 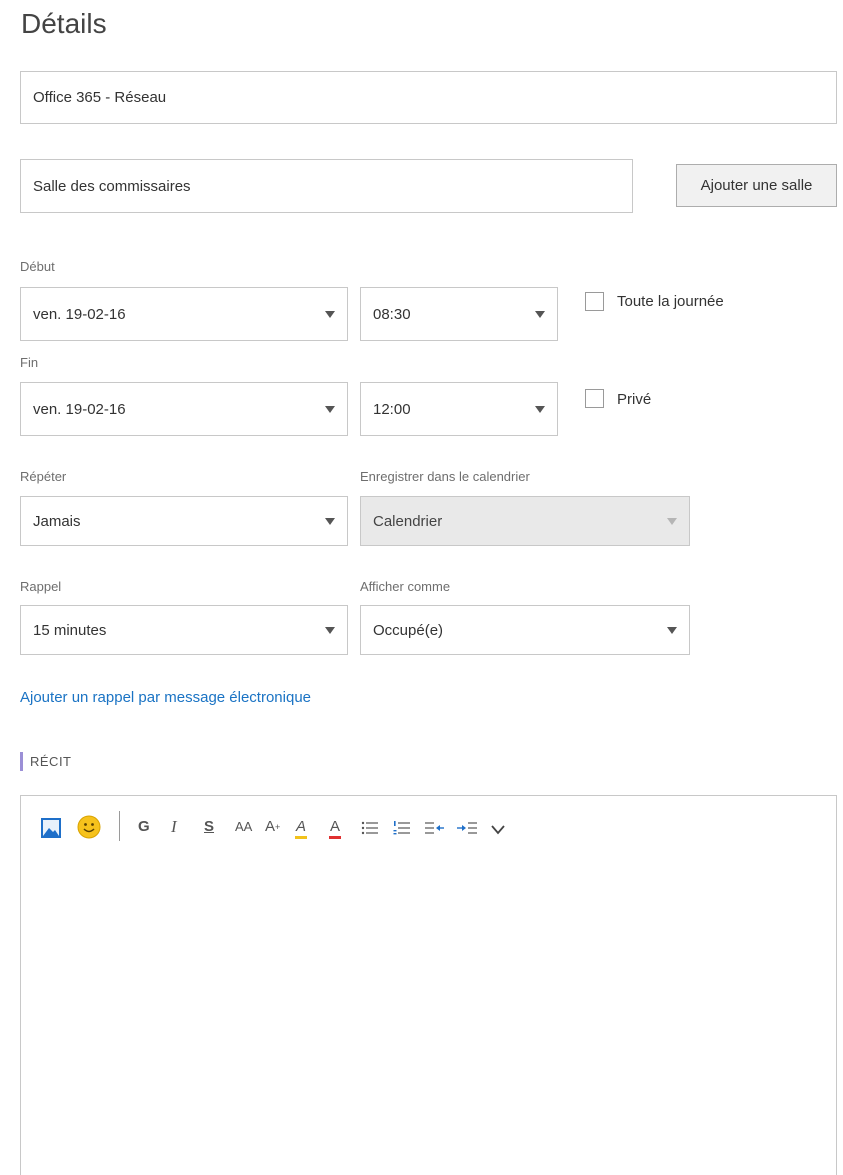 What do you see at coordinates (41, 586) in the screenshot?
I see `reminder-label: Rappel` at bounding box center [41, 586].